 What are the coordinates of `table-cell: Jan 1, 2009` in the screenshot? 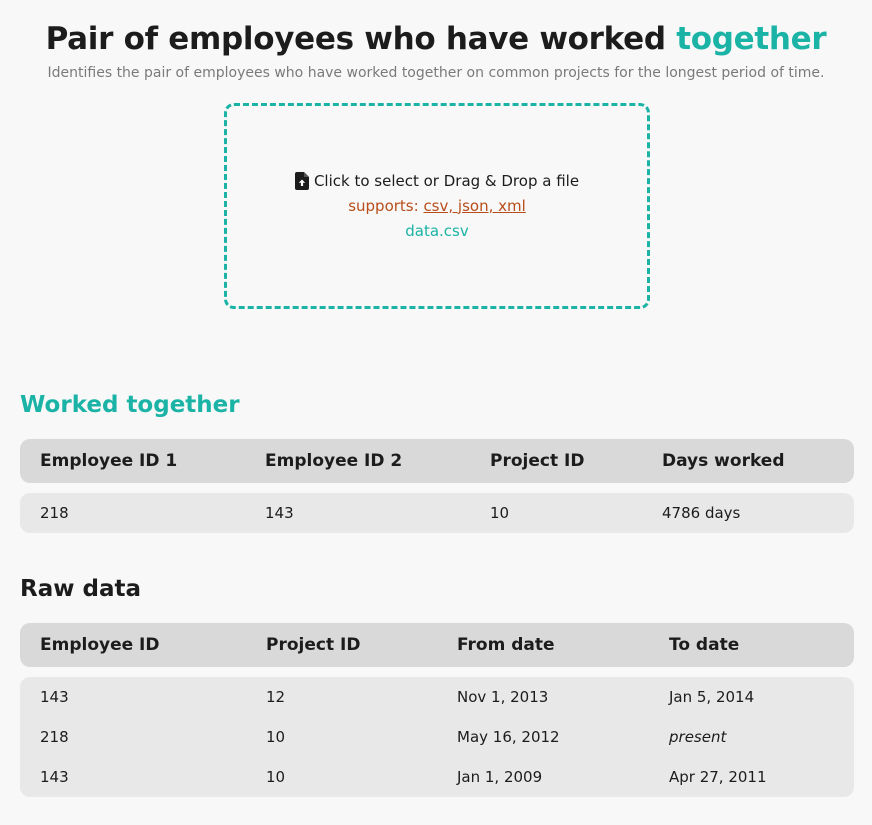 It's located at (500, 777).